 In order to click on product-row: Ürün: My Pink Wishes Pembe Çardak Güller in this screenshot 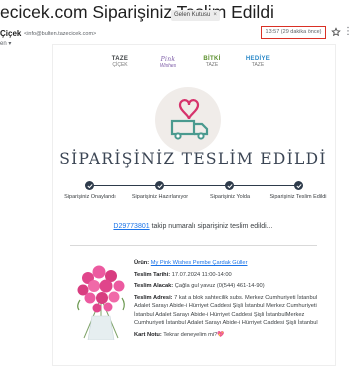, I will do `click(232, 263)`.